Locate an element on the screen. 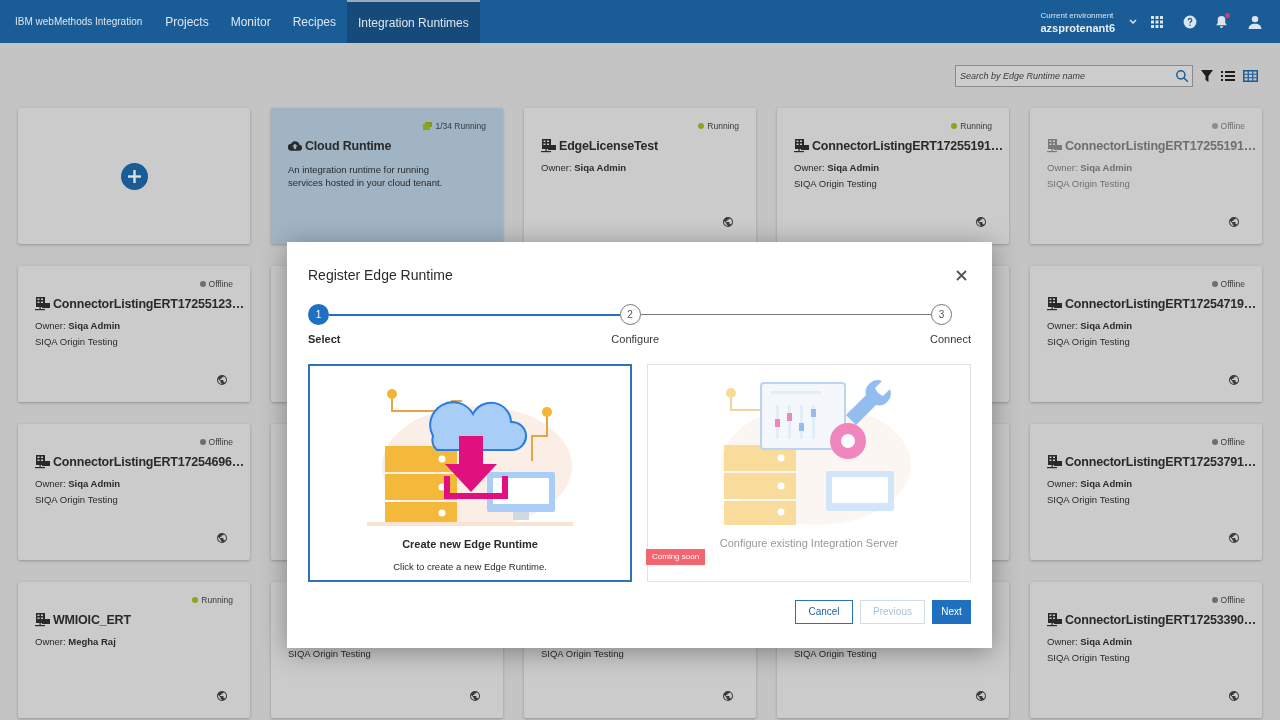  step-number: 3 is located at coordinates (941, 314).